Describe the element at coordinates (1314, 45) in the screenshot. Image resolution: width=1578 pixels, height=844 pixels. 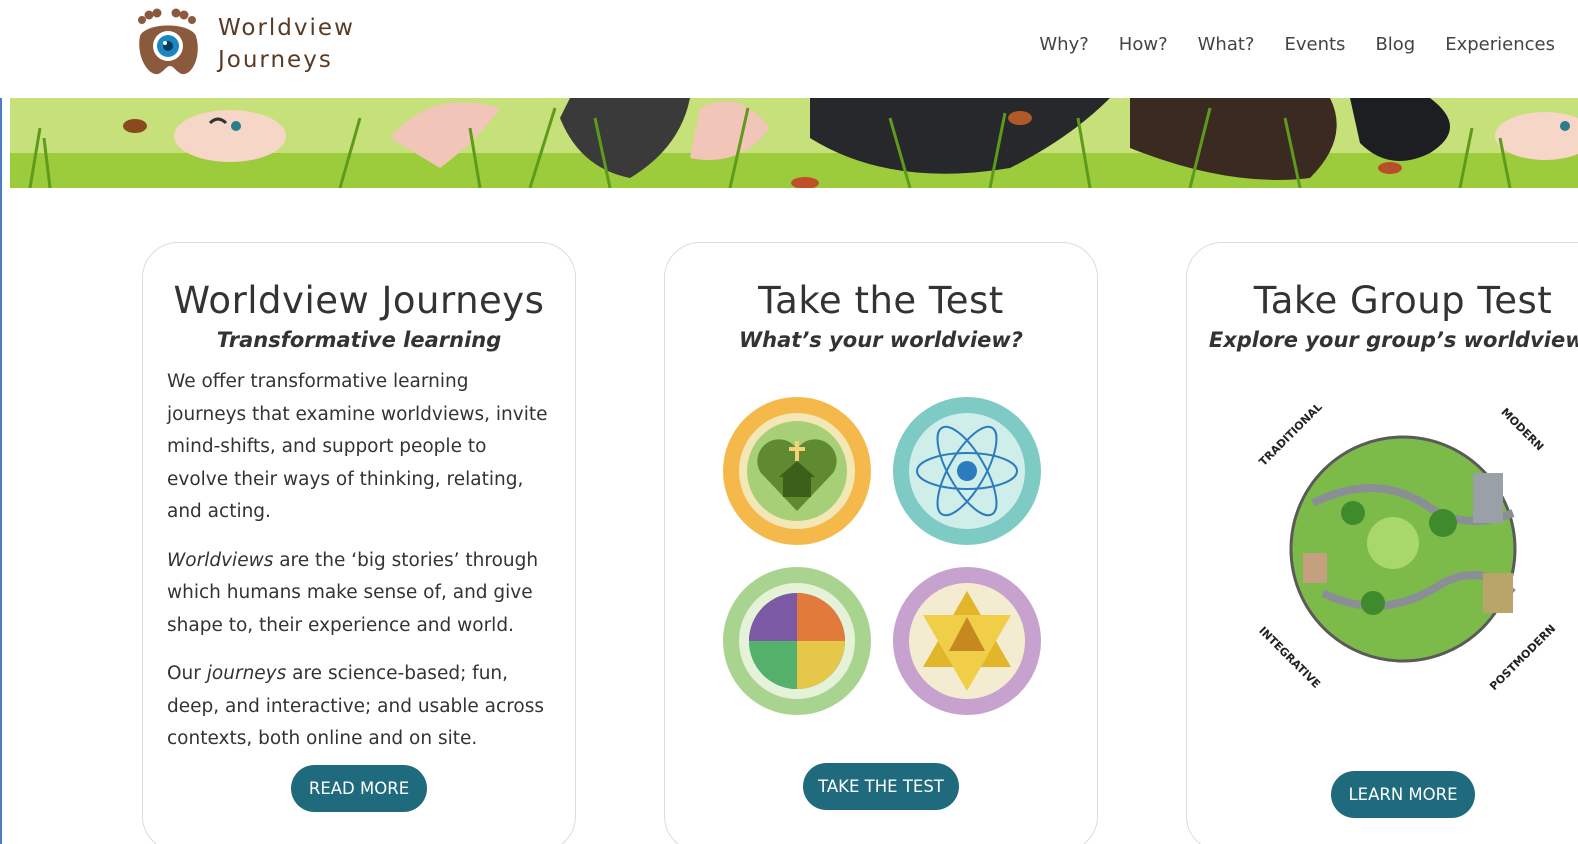
I see `nav-events: Events` at that location.